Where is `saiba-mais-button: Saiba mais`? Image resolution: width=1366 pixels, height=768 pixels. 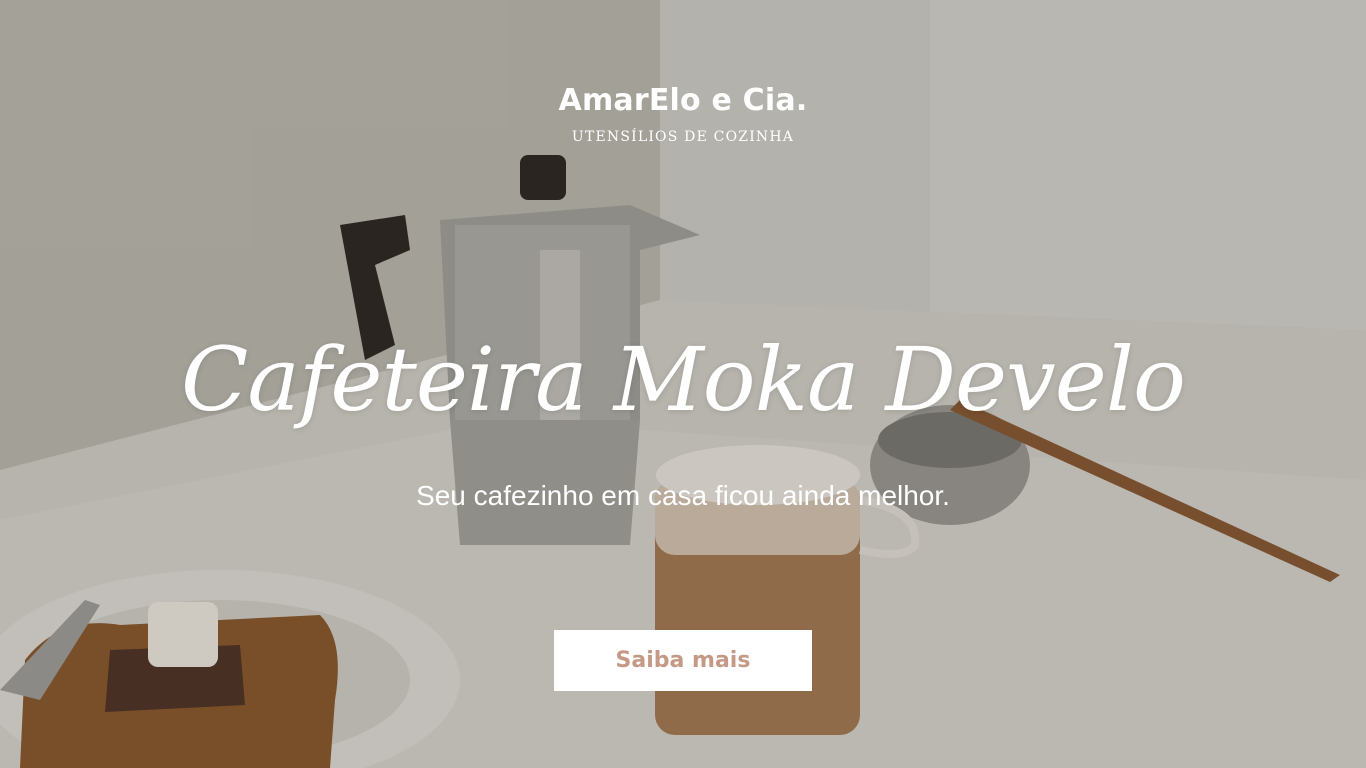
saiba-mais-button: Saiba mais is located at coordinates (683, 660).